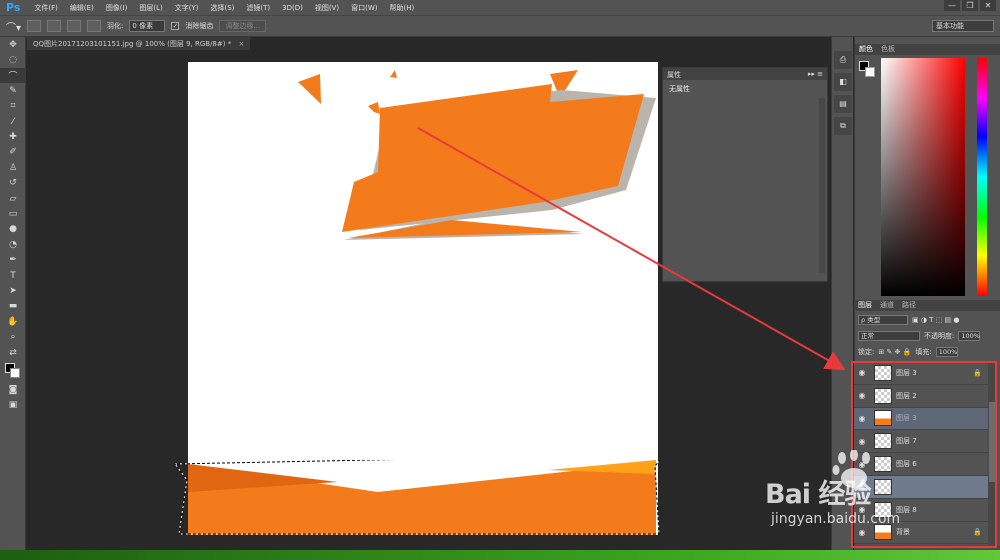  Describe the element at coordinates (745, 74) in the screenshot. I see `properties-panel-header: 属性 ▸▸ ≡` at that location.